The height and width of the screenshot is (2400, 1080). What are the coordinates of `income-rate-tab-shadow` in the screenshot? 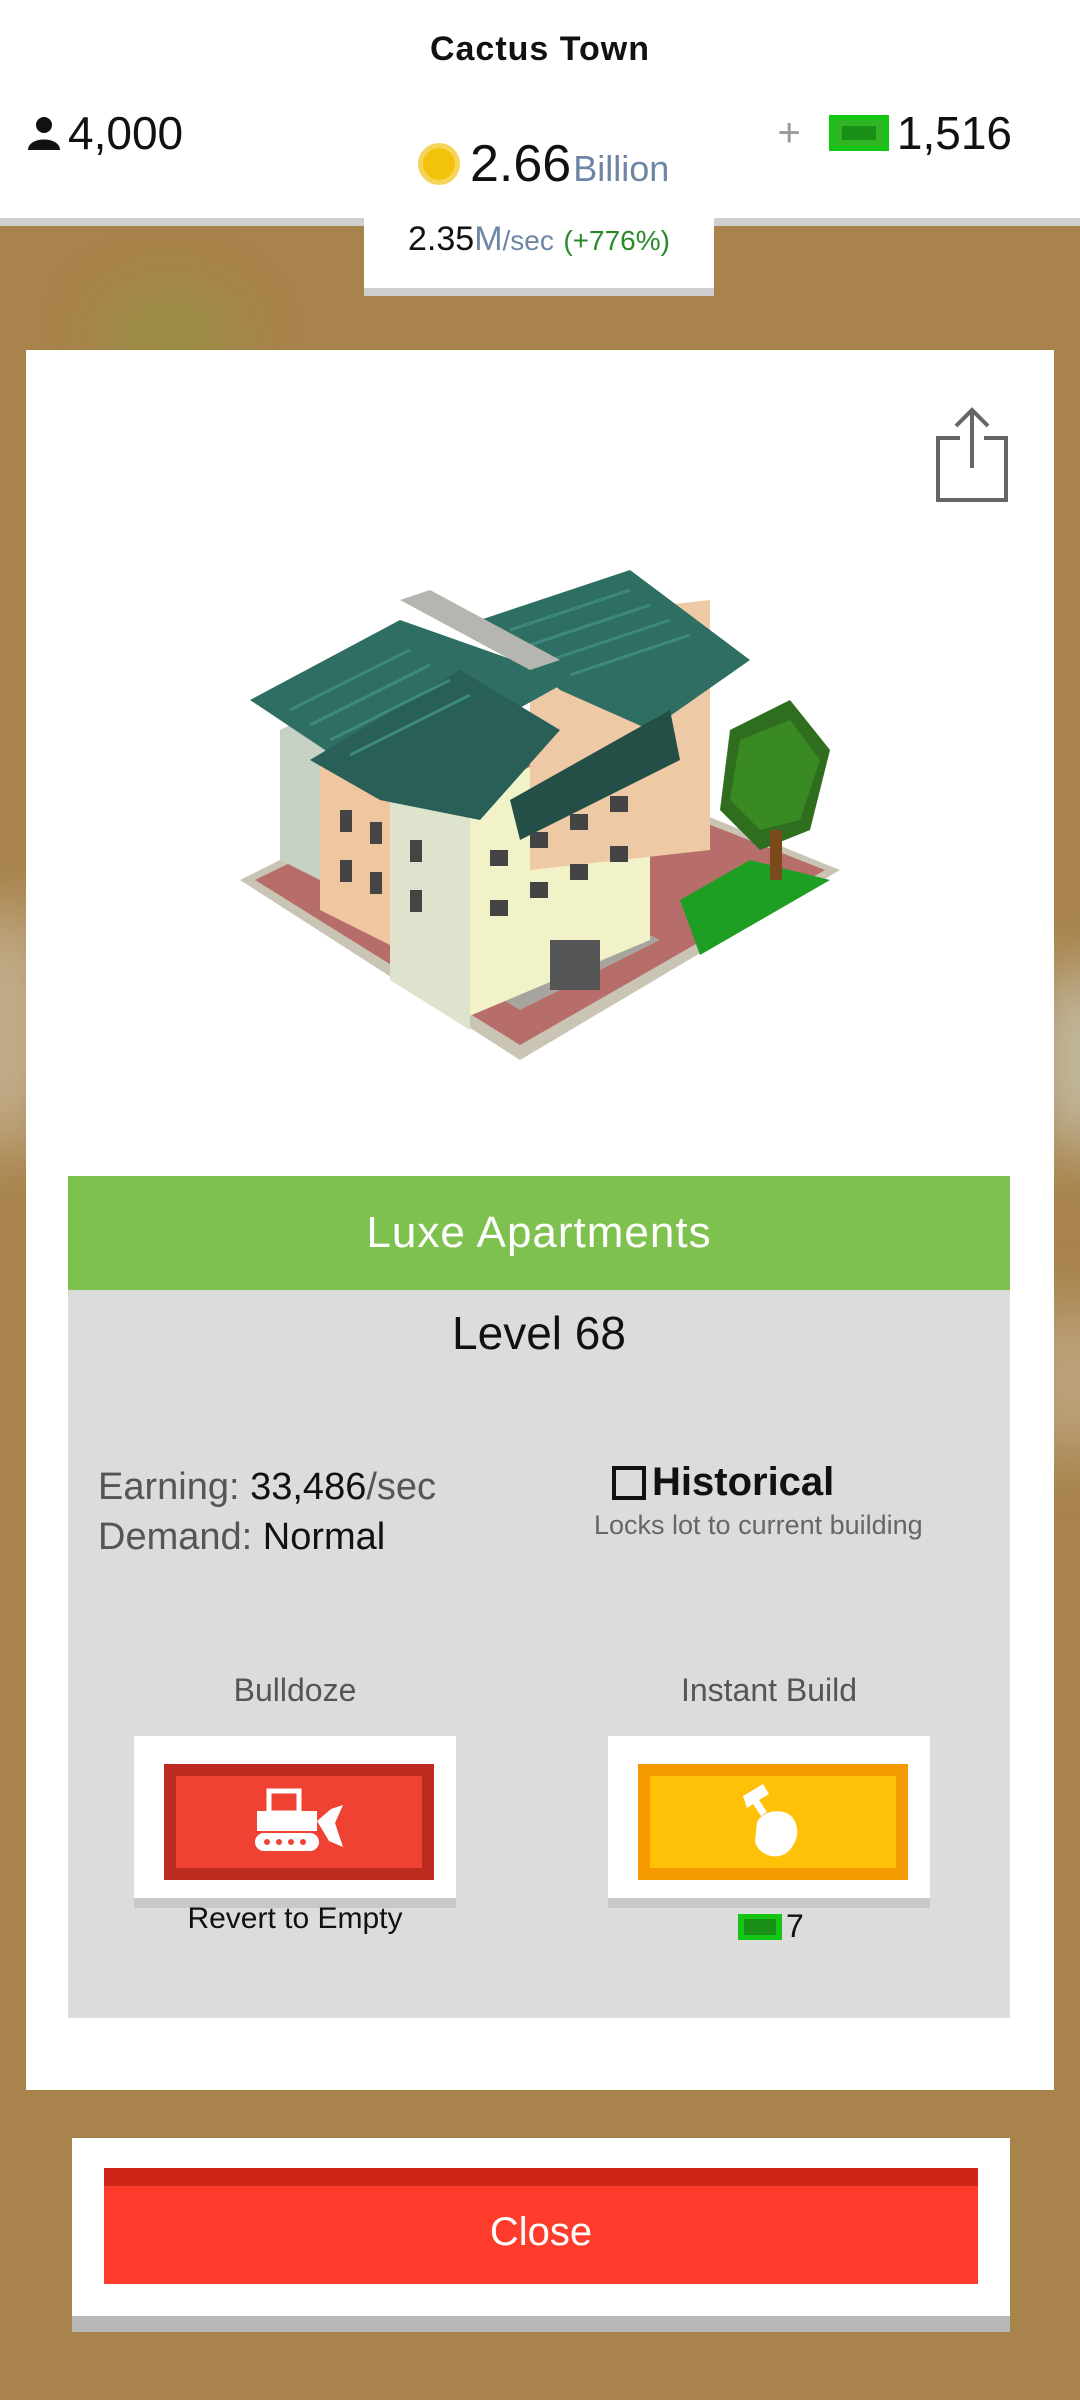 It's located at (539, 292).